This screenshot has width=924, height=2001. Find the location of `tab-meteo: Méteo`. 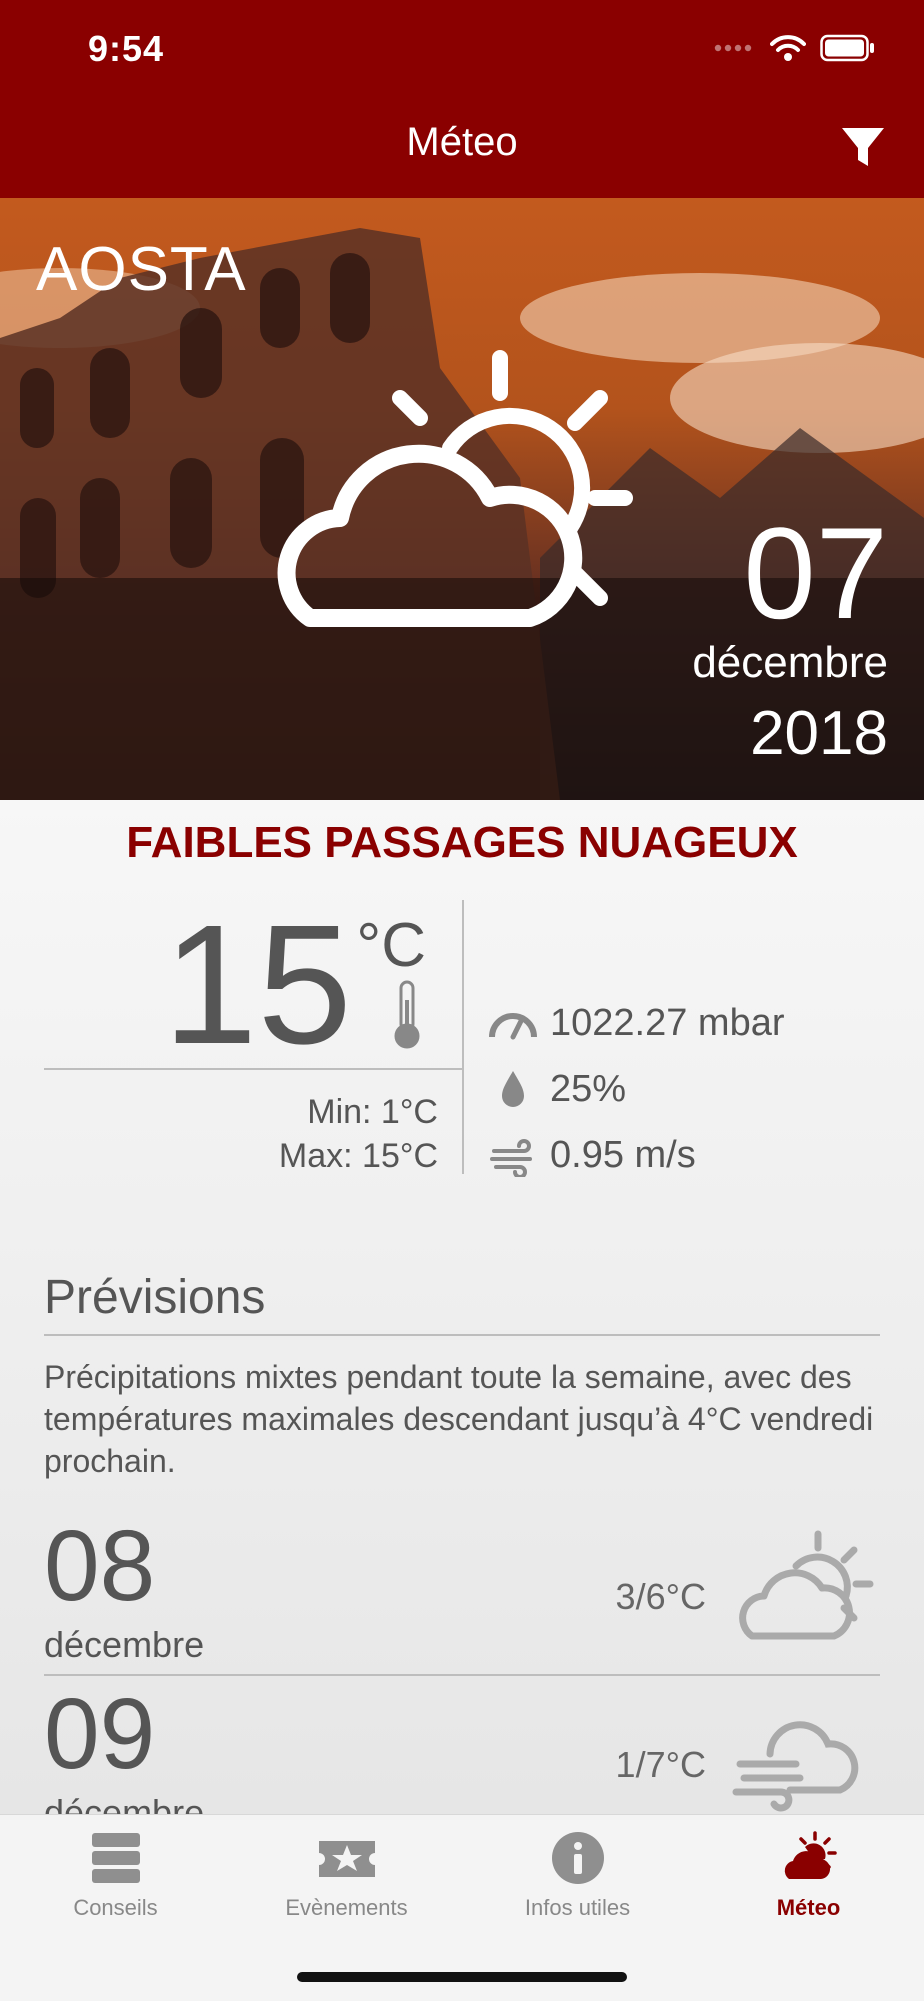

tab-meteo: Méteo is located at coordinates (808, 1876).